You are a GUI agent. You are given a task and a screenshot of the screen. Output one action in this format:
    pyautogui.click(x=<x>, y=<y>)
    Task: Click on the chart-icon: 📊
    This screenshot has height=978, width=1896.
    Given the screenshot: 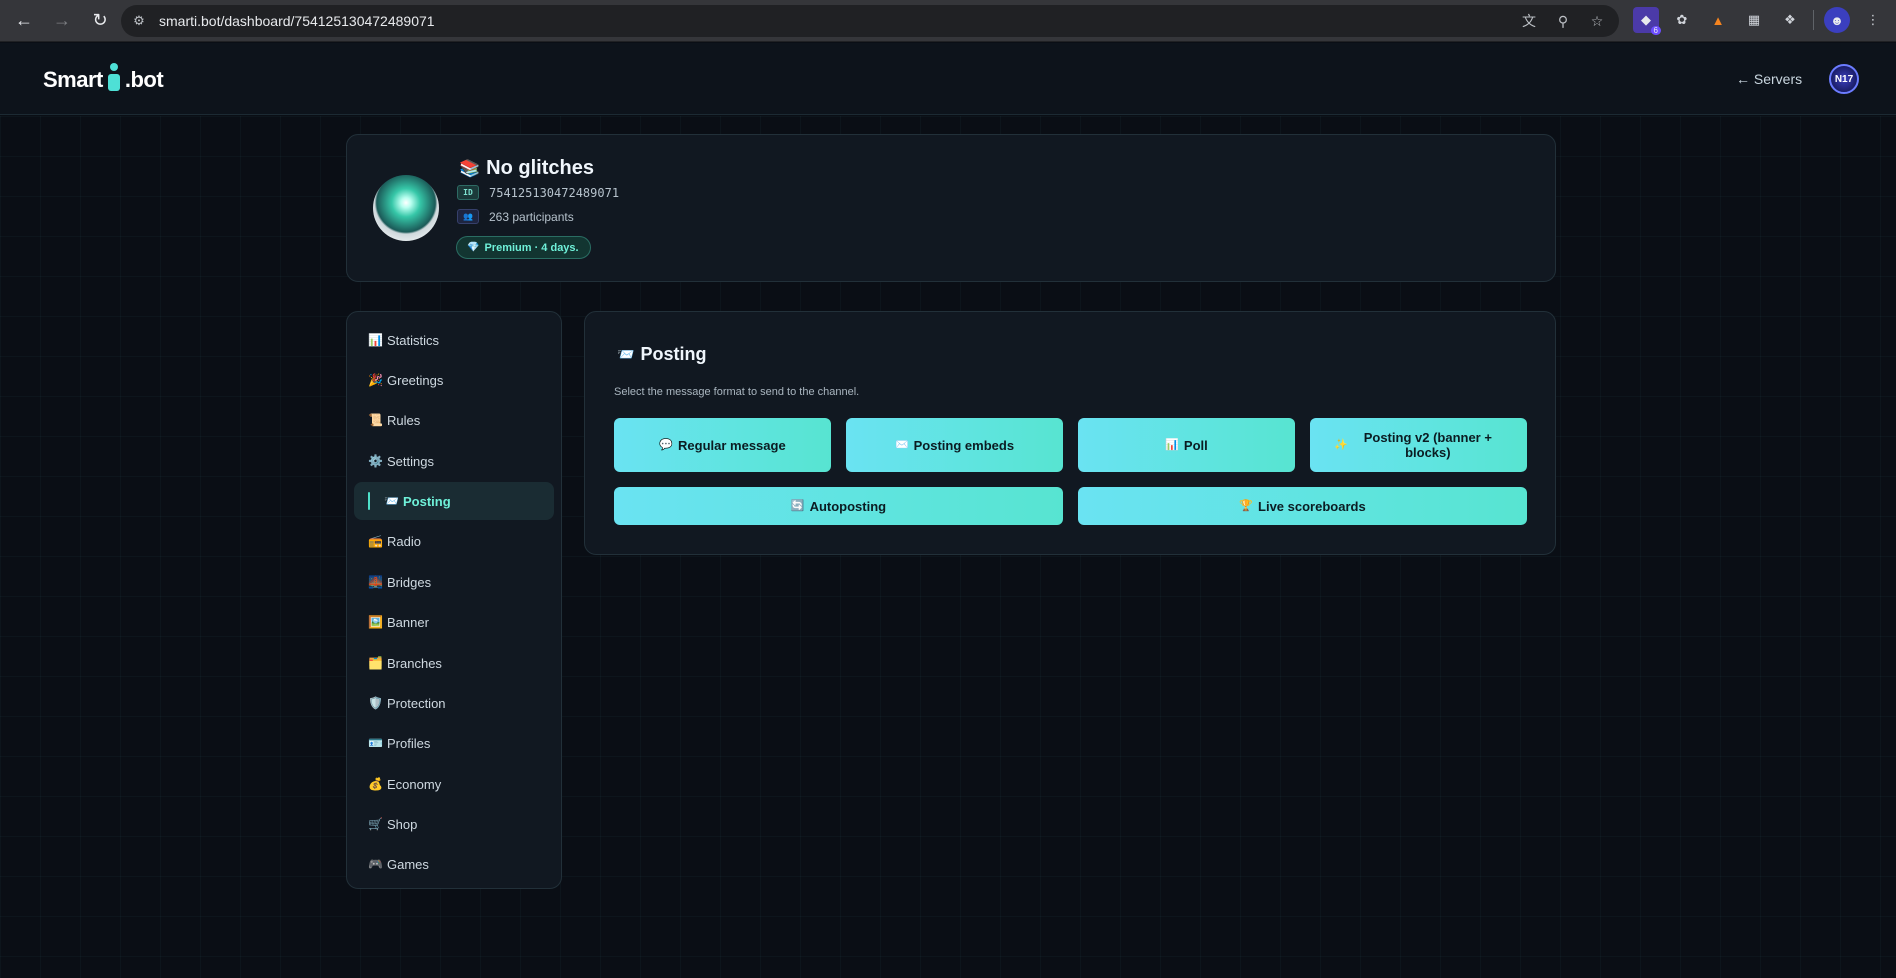 What is the action you would take?
    pyautogui.click(x=375, y=340)
    